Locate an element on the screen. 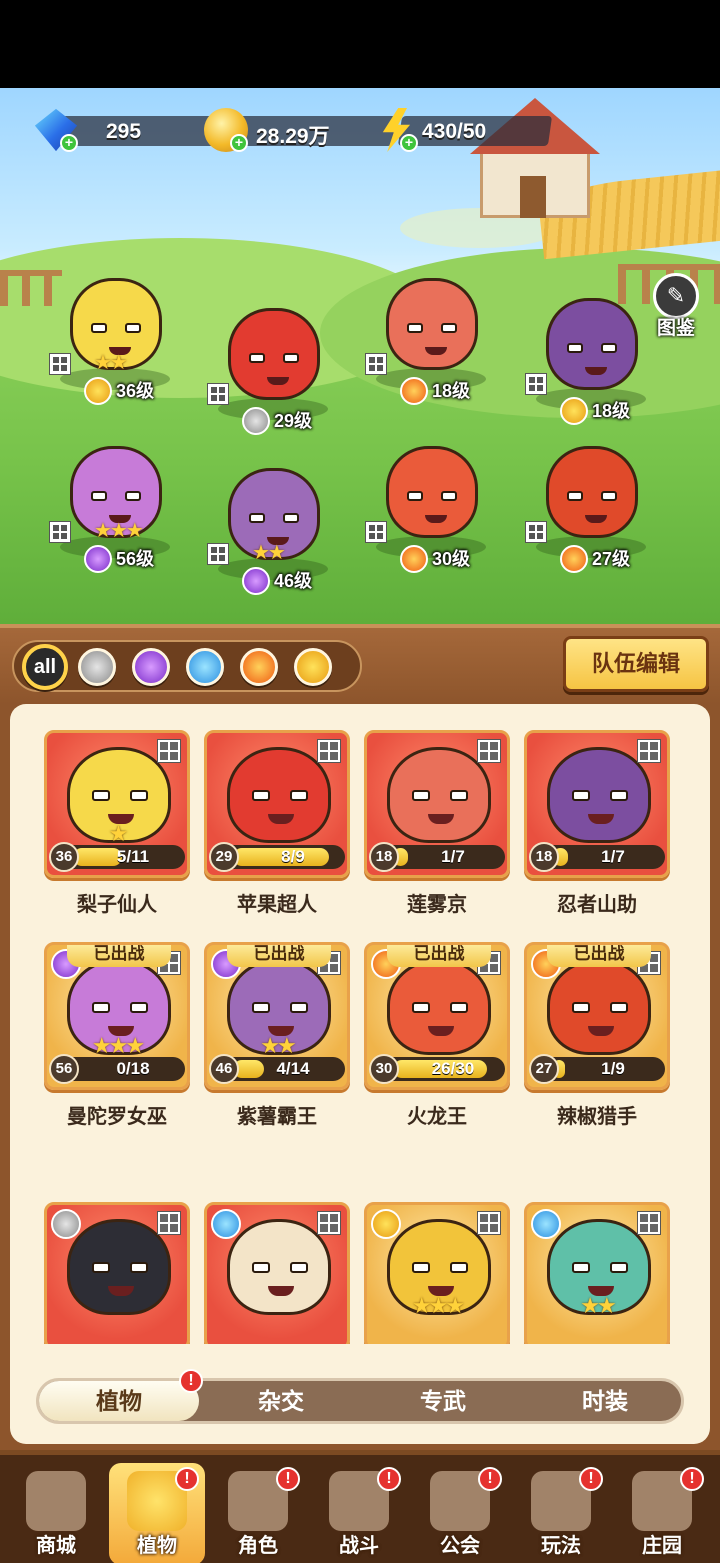  hero-level: 36级 is located at coordinates (119, 391).